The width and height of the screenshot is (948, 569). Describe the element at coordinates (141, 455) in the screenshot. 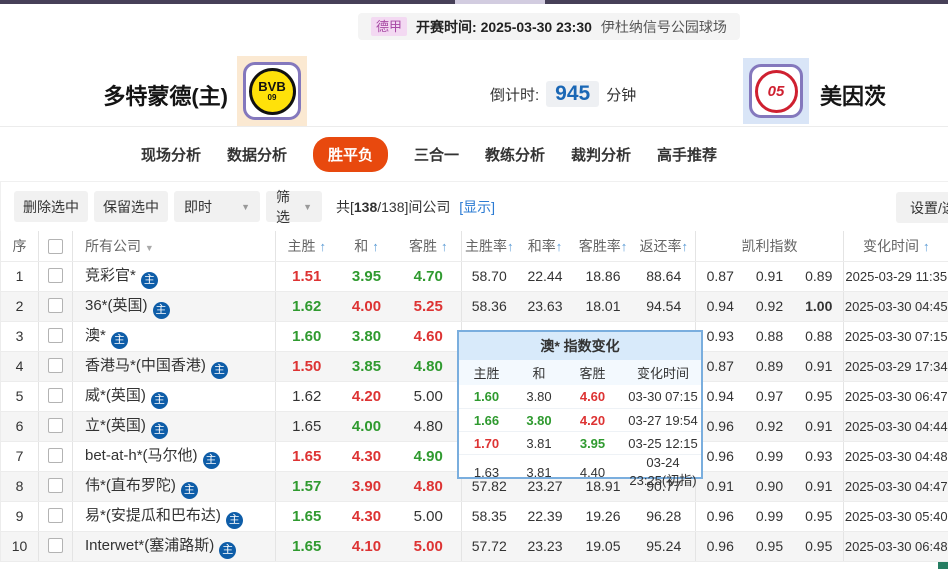

I see `company-name: bet-at-h*(马尔他)` at that location.